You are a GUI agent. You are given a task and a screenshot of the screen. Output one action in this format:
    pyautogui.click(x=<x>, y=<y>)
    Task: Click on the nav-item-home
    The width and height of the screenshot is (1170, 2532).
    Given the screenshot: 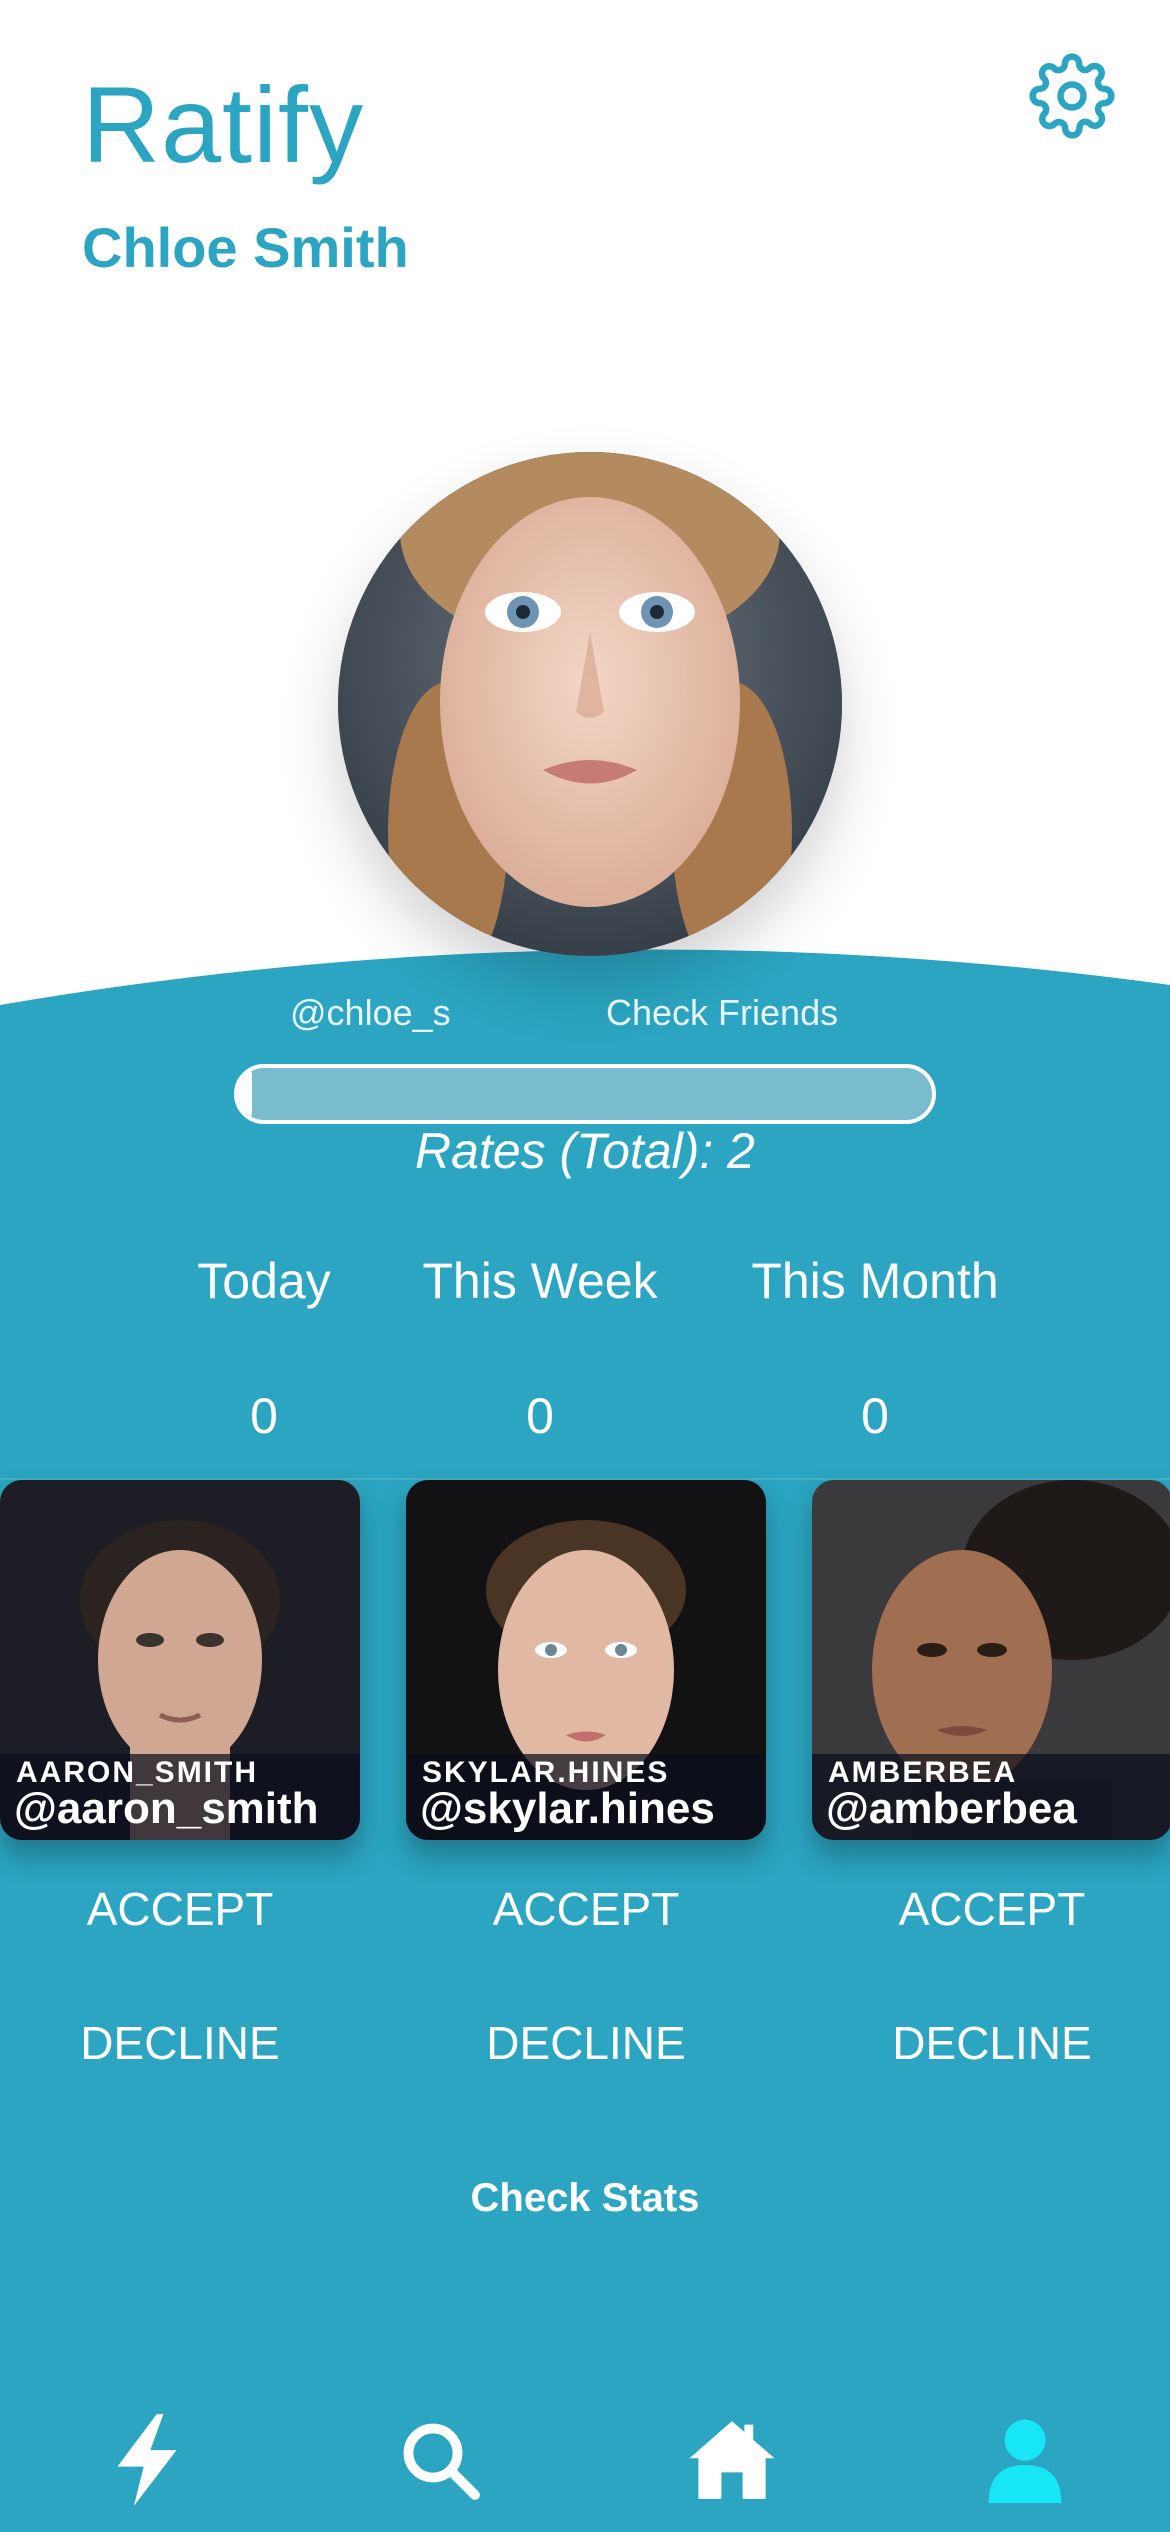 What is the action you would take?
    pyautogui.click(x=732, y=2460)
    